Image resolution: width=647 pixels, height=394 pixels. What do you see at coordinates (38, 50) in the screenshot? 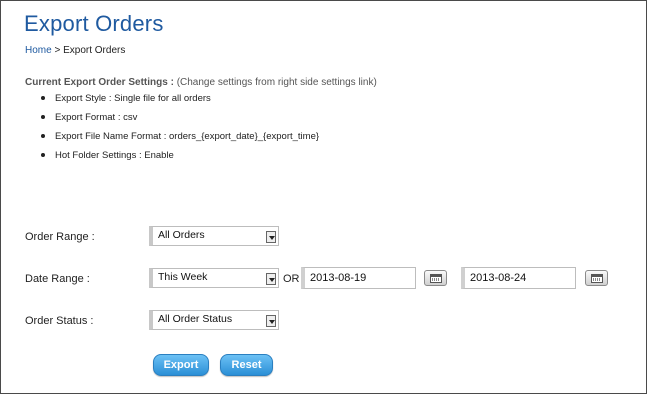
I see `breadcrumb-home-link: Home` at bounding box center [38, 50].